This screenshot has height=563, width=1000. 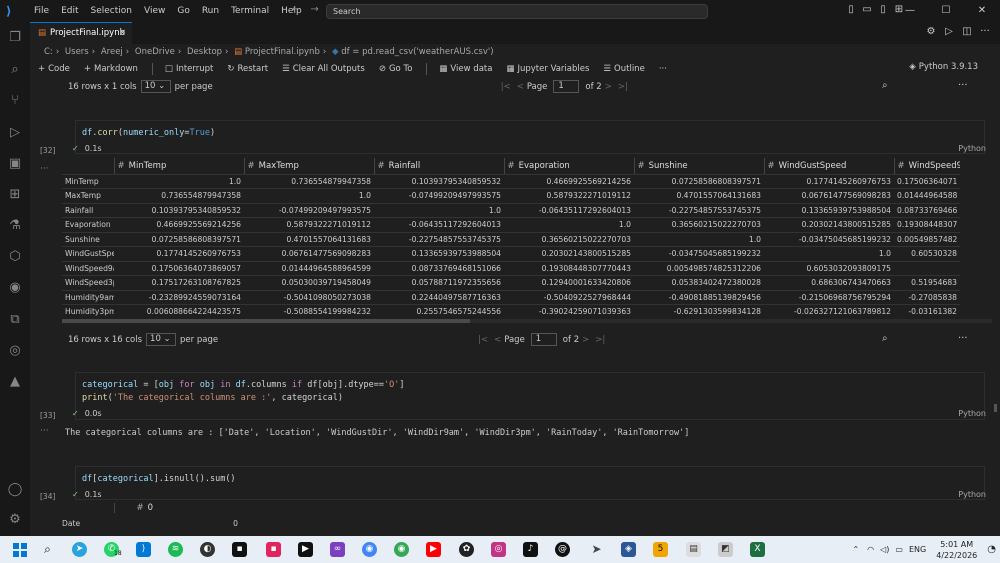 What do you see at coordinates (282, 52) in the screenshot?
I see `breadcrumb-item: ProjectFinal.ipynb` at bounding box center [282, 52].